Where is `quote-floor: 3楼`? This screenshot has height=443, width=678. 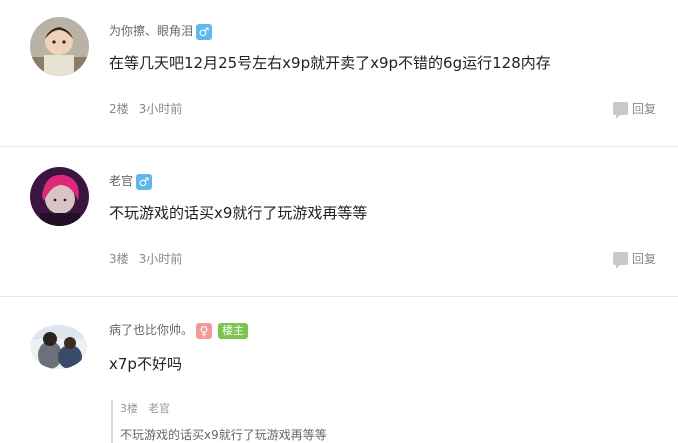 quote-floor: 3楼 is located at coordinates (129, 408).